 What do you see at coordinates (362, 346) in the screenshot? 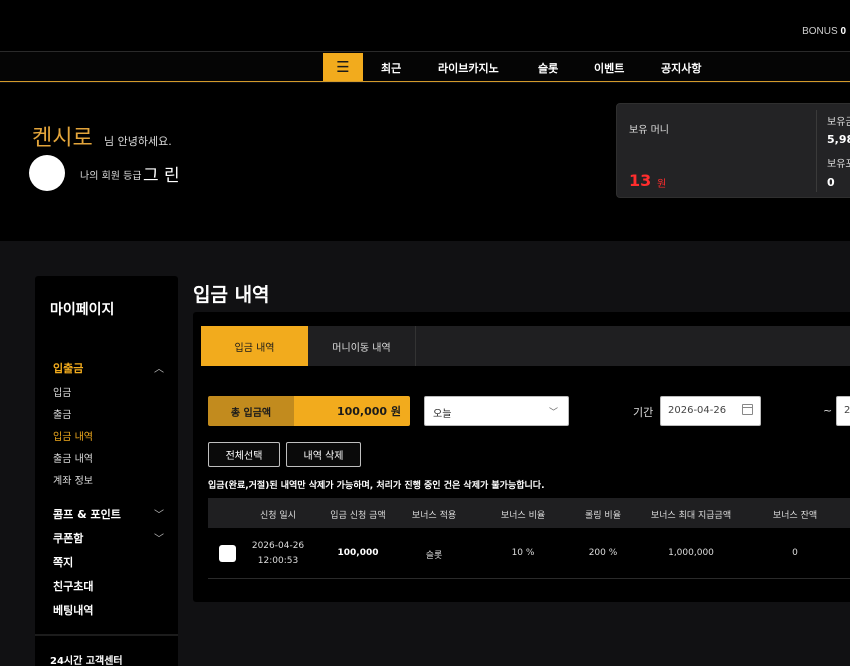
I see `tab-money-transfer: 머니이동 내역` at bounding box center [362, 346].